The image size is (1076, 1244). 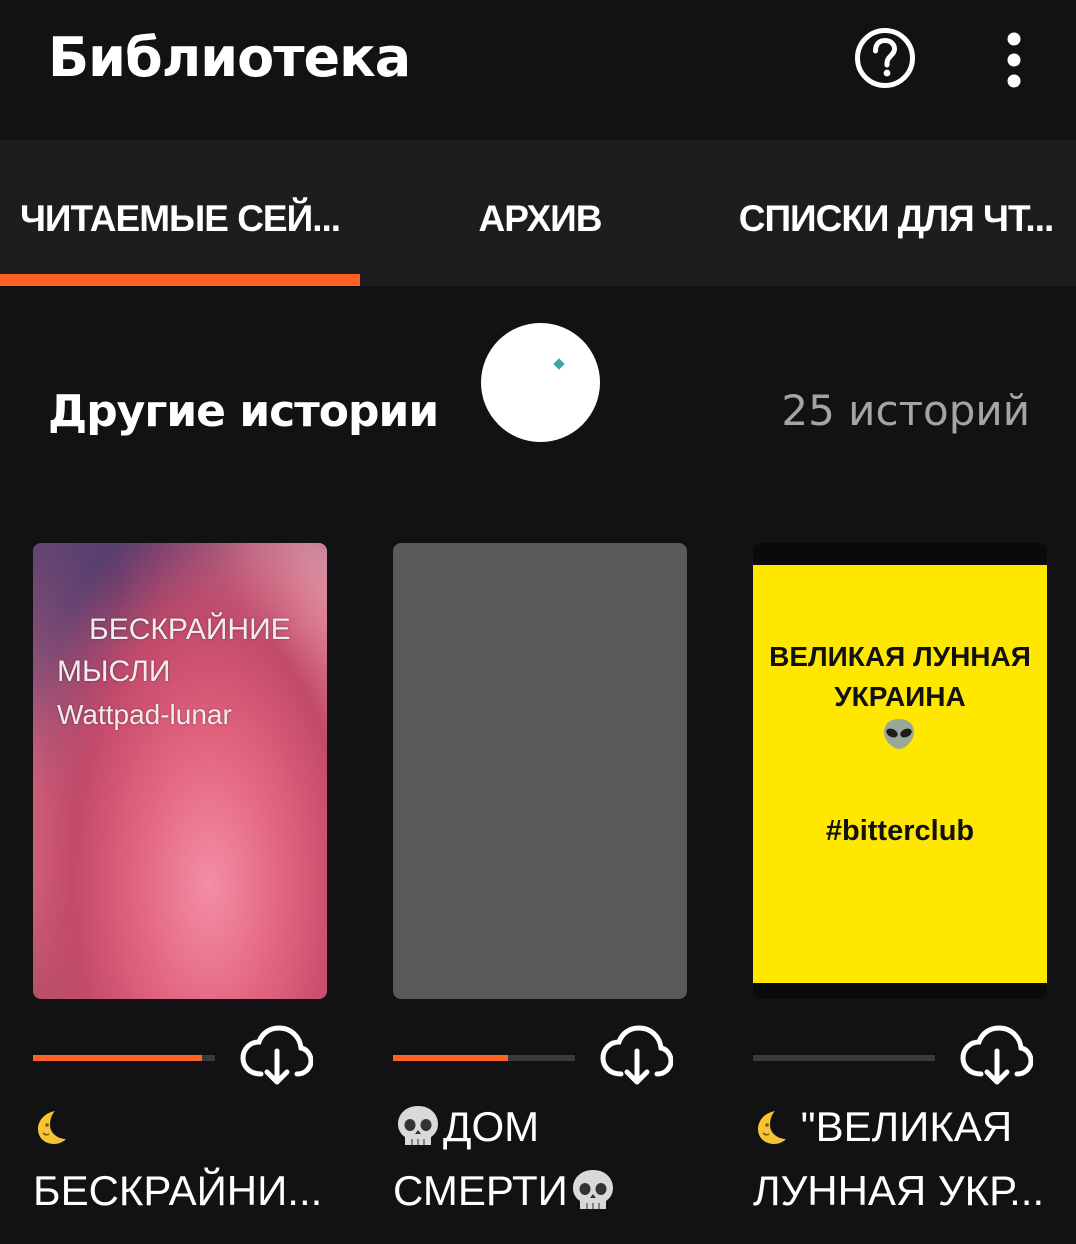 What do you see at coordinates (180, 771) in the screenshot?
I see `story-cover: БЕСКРАЙНИЕ МЫСЛИ Wattpad-lunar` at bounding box center [180, 771].